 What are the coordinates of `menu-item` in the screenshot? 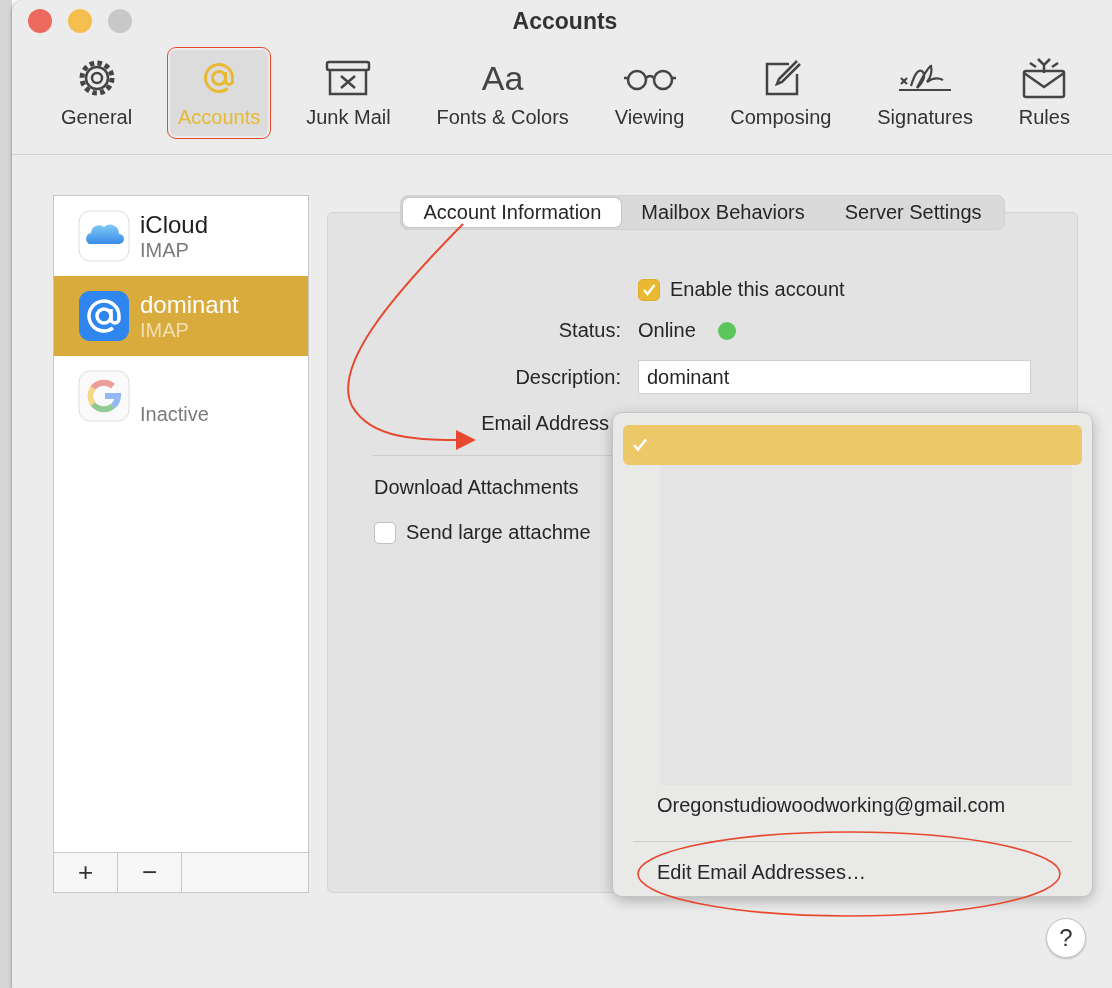 It's located at (852, 445).